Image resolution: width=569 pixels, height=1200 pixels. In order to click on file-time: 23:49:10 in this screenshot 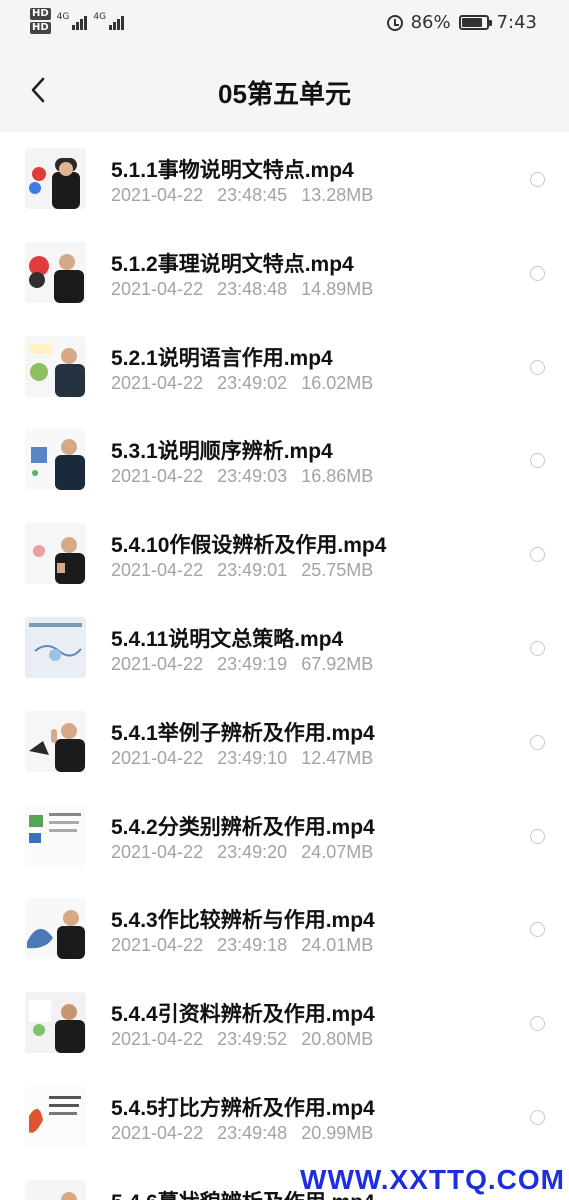, I will do `click(252, 757)`.